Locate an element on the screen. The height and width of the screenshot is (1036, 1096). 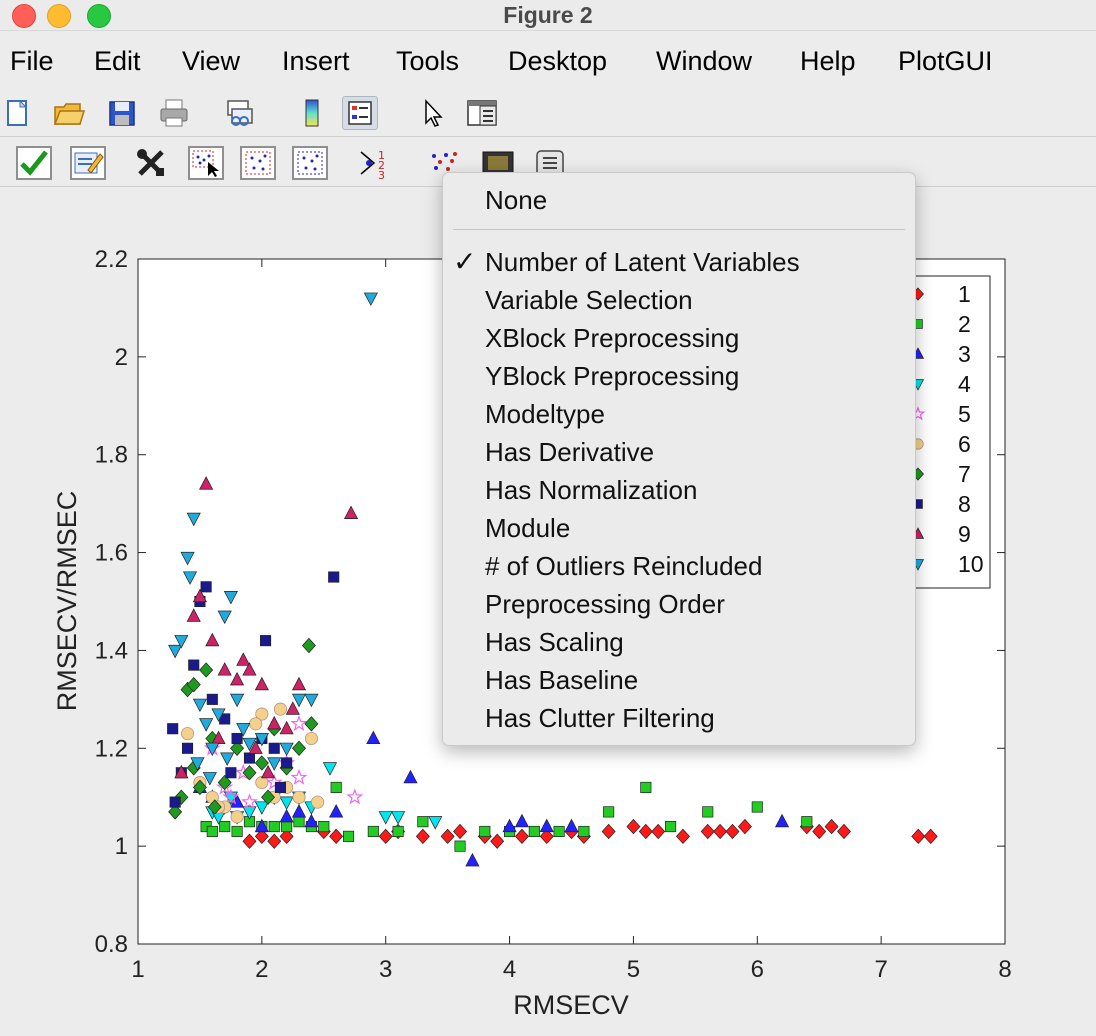
open-file-icon is located at coordinates (68, 113).